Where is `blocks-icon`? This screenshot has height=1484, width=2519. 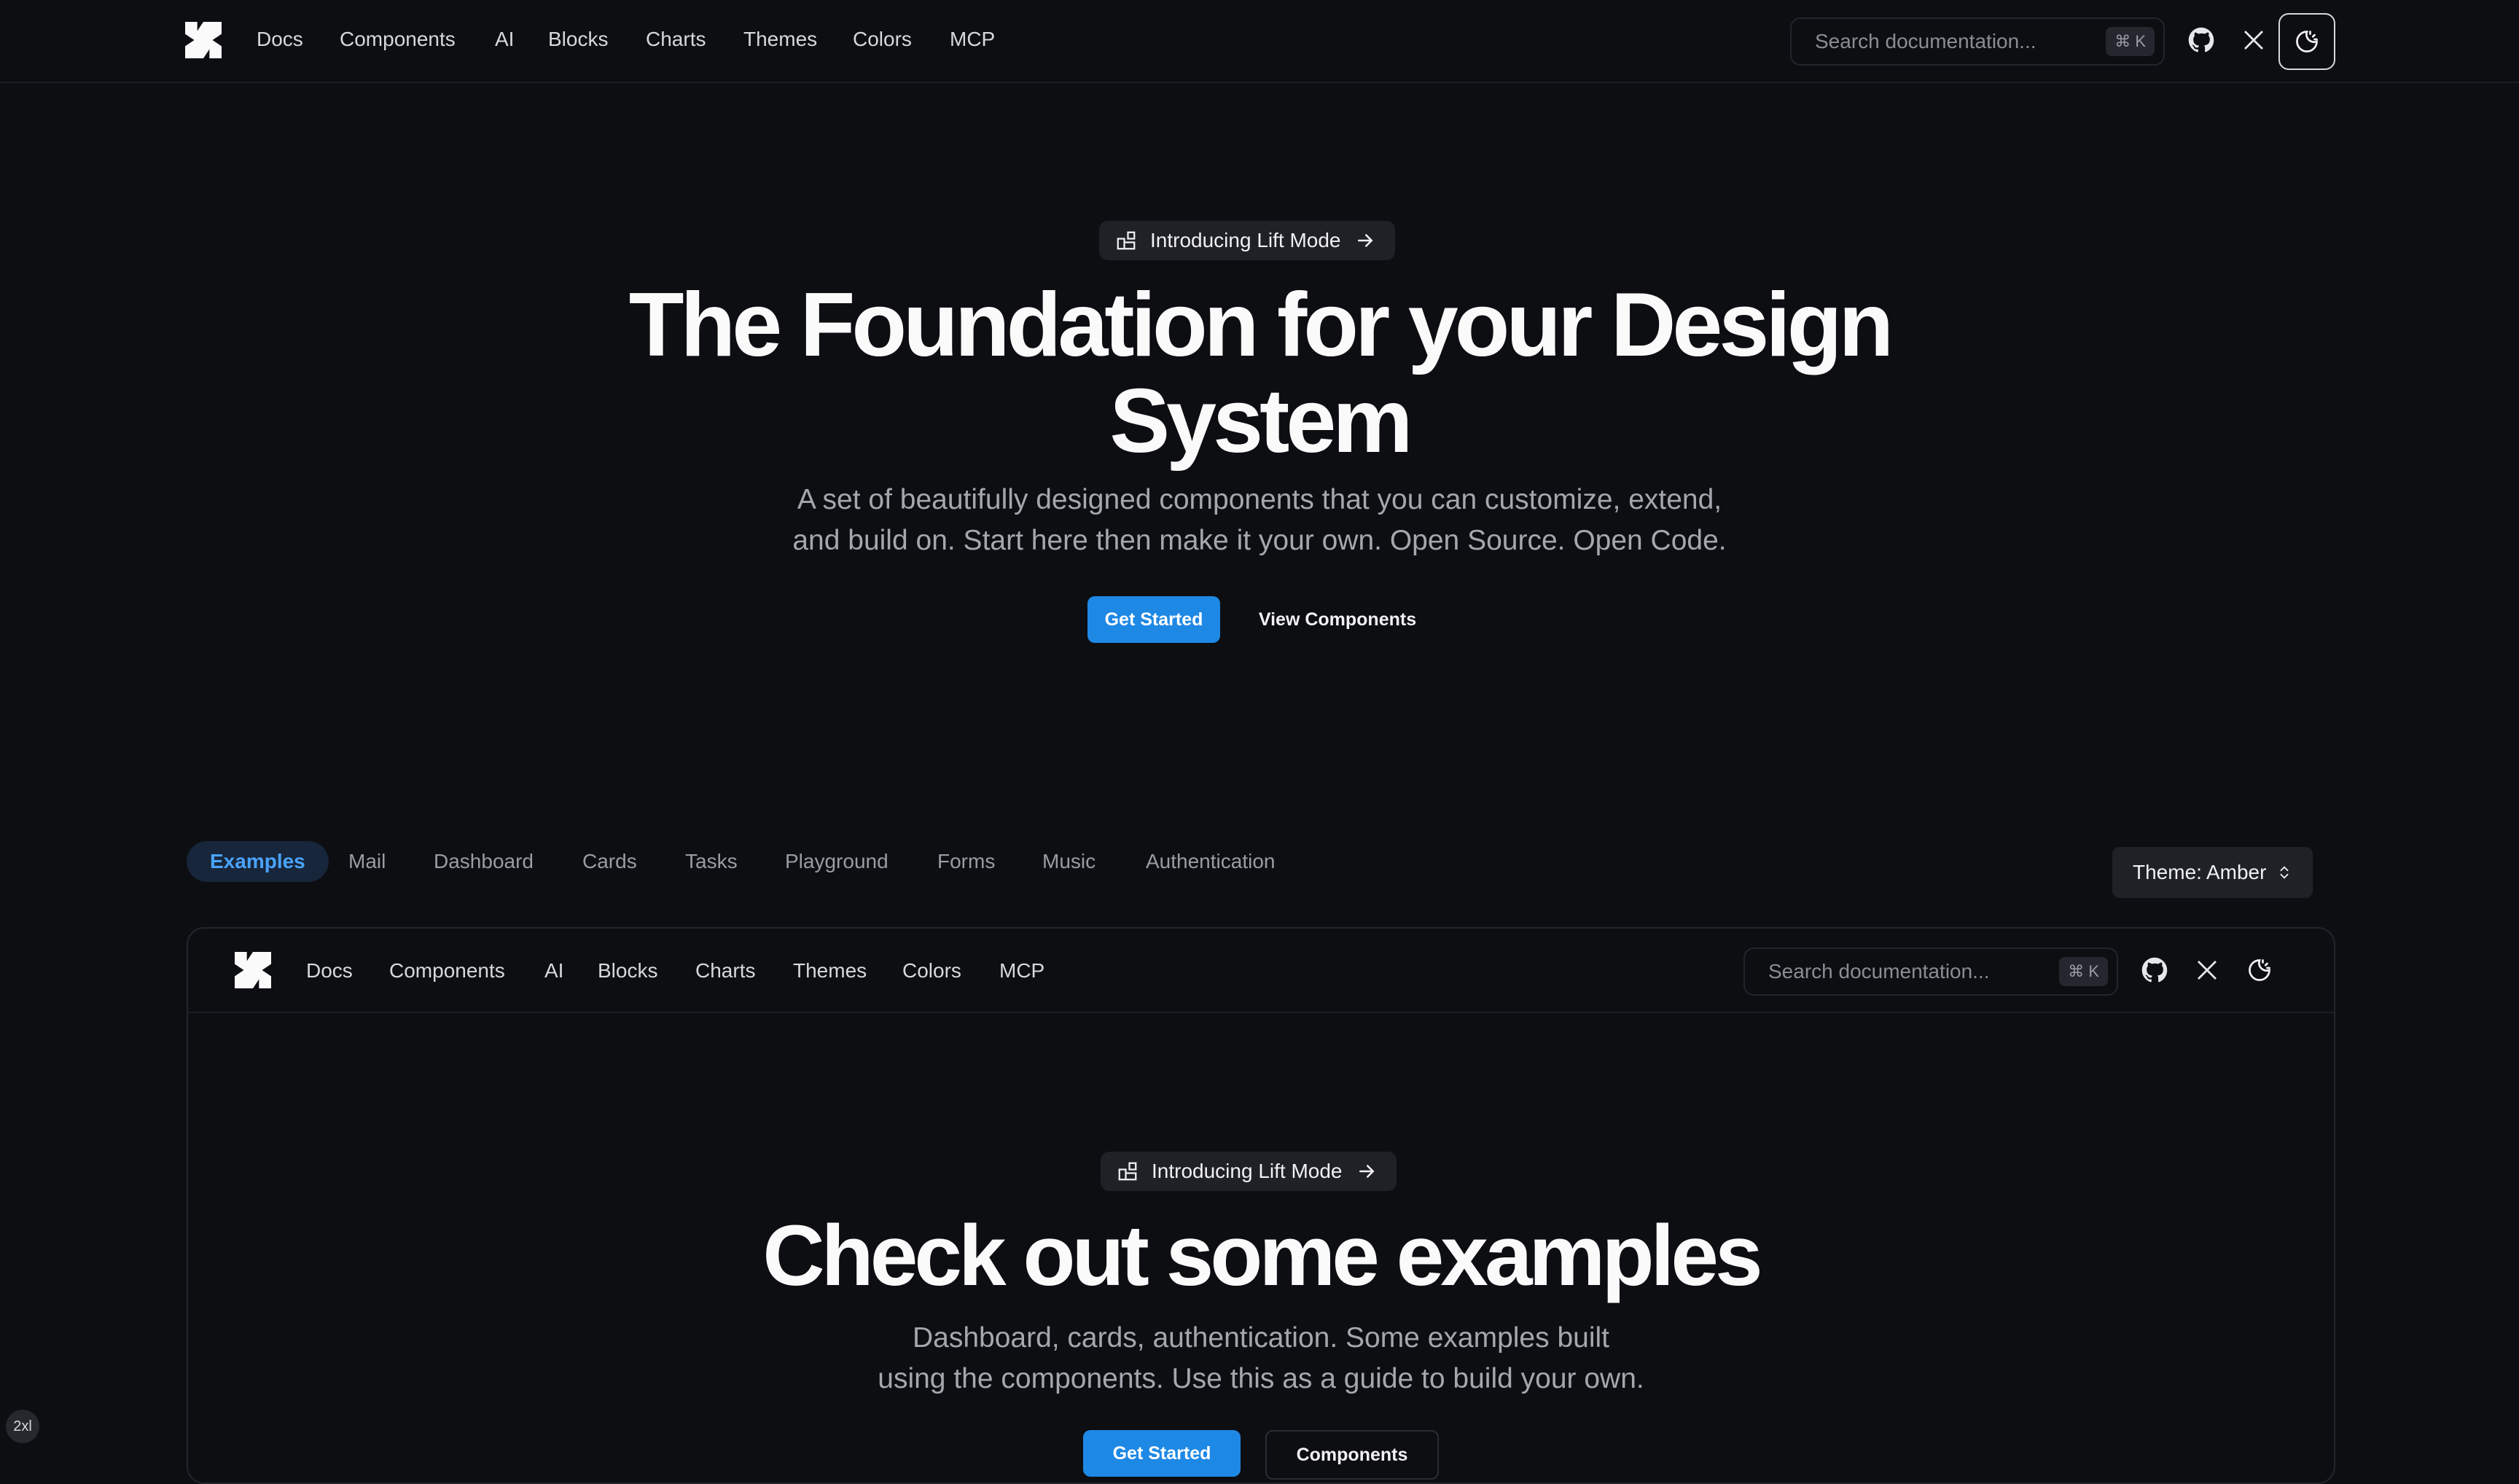
blocks-icon is located at coordinates (1126, 240).